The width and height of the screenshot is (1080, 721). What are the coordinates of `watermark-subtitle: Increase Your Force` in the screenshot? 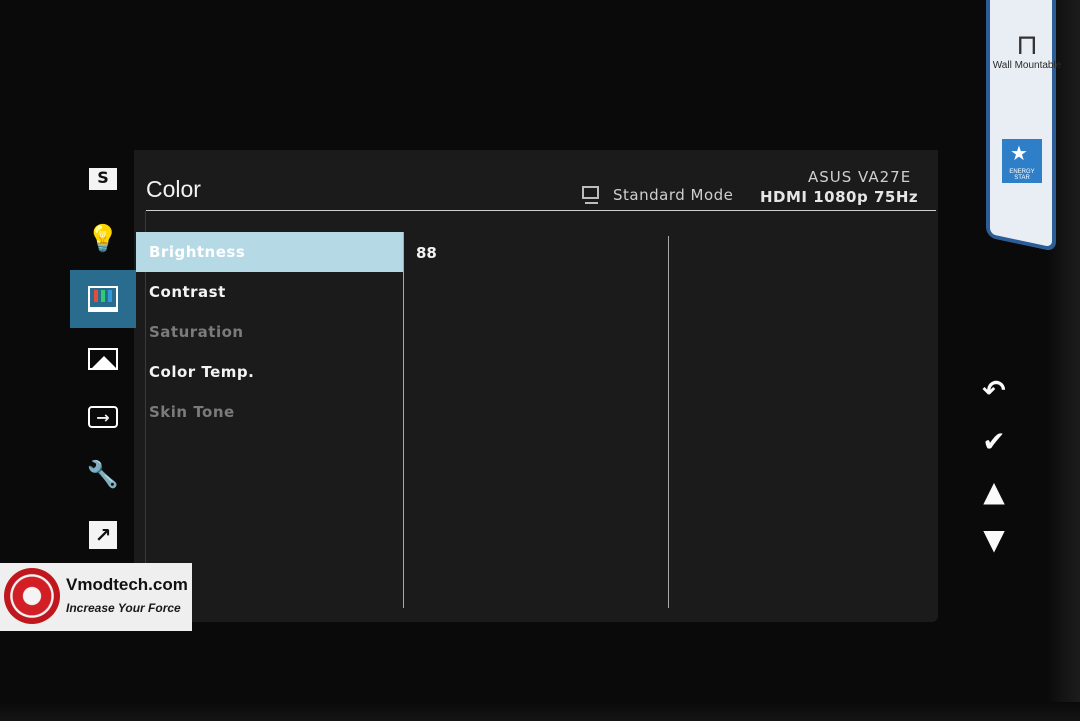 It's located at (123, 608).